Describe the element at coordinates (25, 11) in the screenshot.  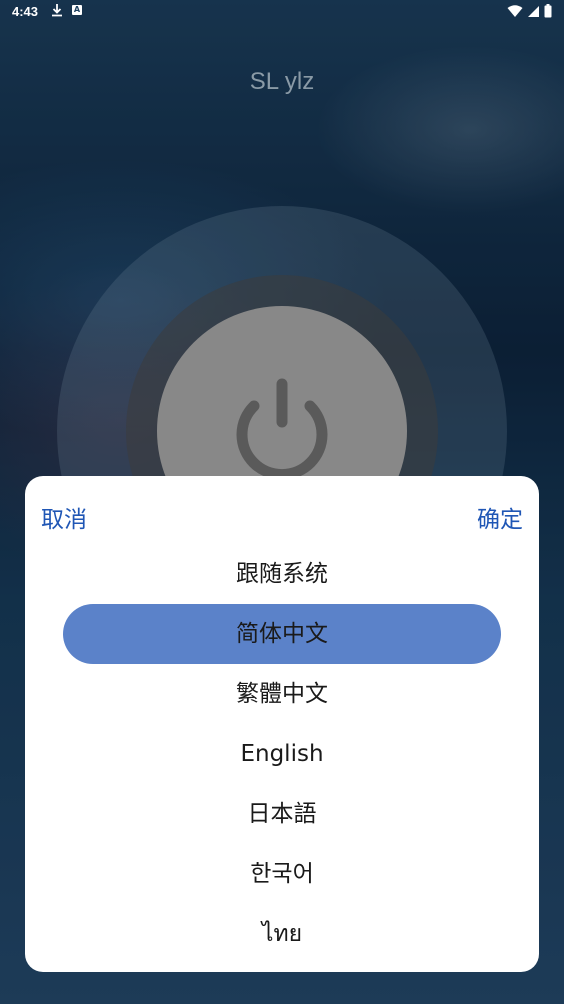
I see `status-time: 4:43` at that location.